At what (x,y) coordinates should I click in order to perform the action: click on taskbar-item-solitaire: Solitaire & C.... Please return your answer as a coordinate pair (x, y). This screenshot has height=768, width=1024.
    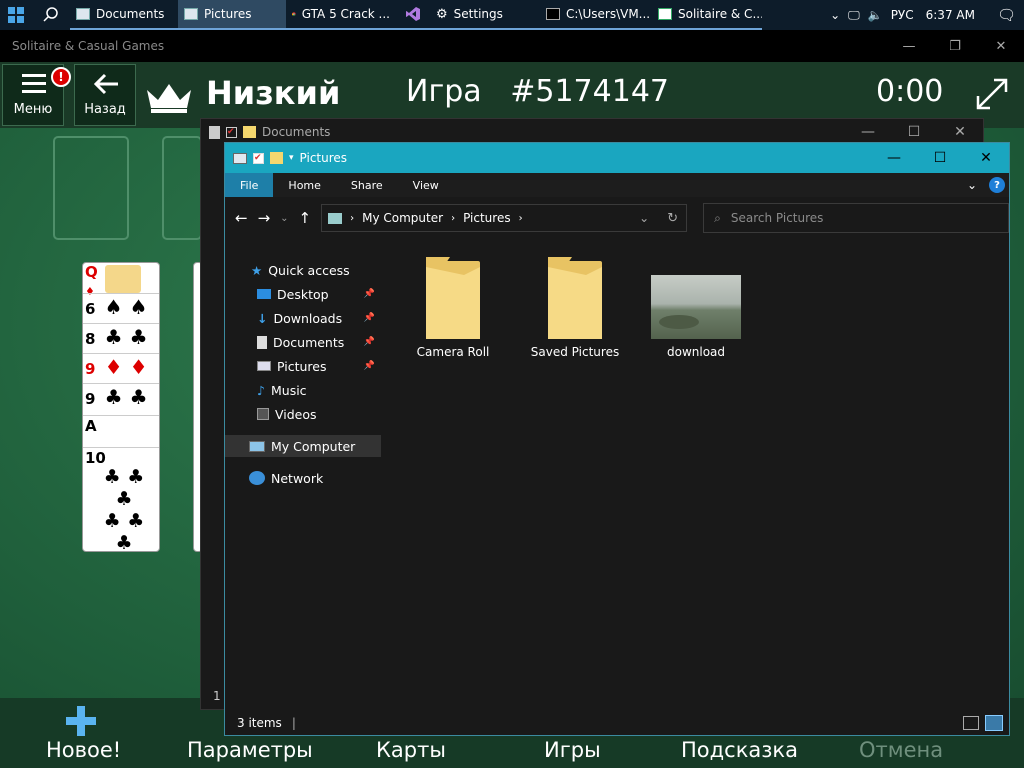
    Looking at the image, I should click on (707, 15).